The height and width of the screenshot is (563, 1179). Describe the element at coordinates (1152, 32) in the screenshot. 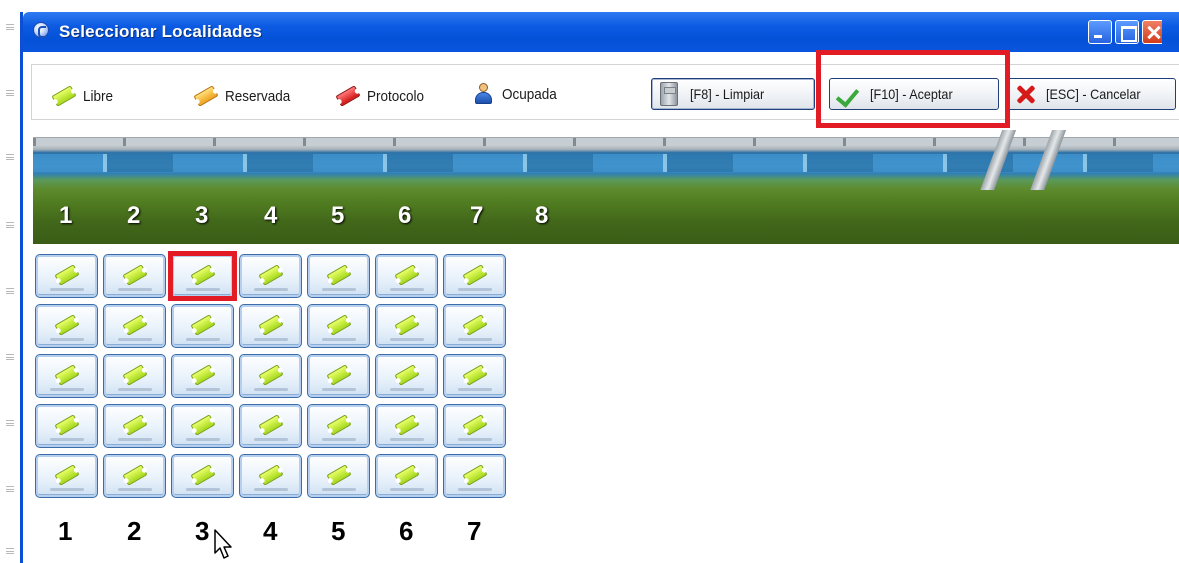

I see `close-button` at that location.